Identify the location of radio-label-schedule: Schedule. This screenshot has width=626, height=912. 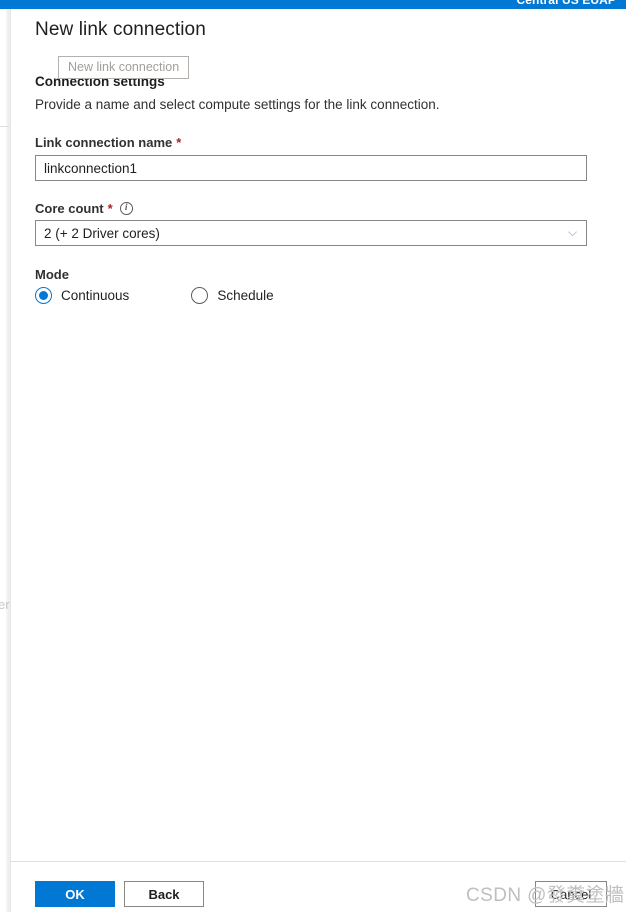
(245, 295).